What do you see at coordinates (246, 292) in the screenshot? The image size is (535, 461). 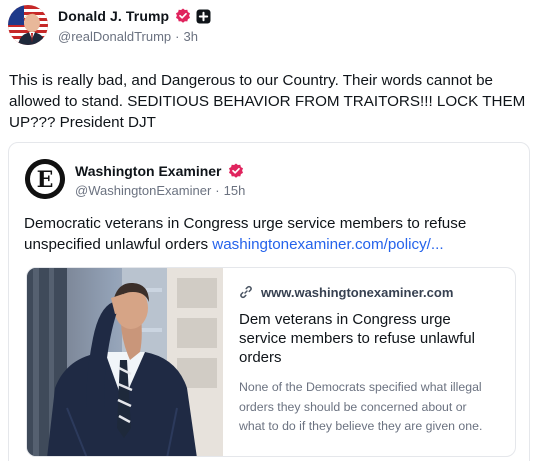 I see `link-icon` at bounding box center [246, 292].